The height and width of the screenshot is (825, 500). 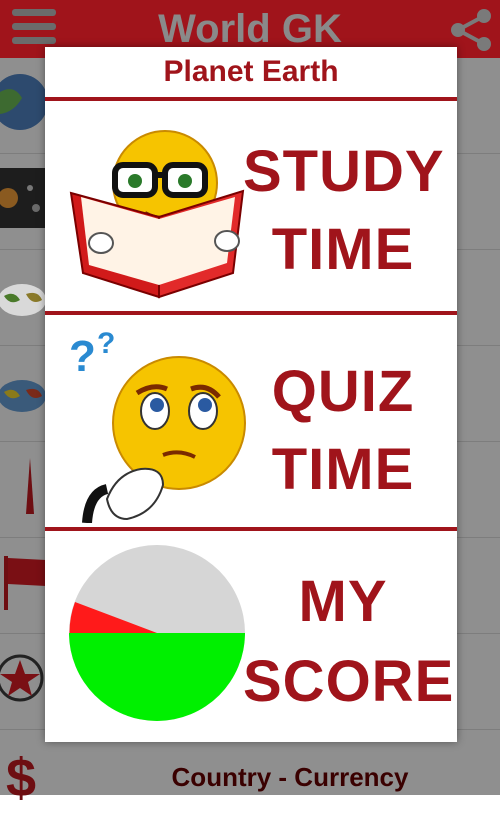 I want to click on my-label: MY, so click(x=343, y=601).